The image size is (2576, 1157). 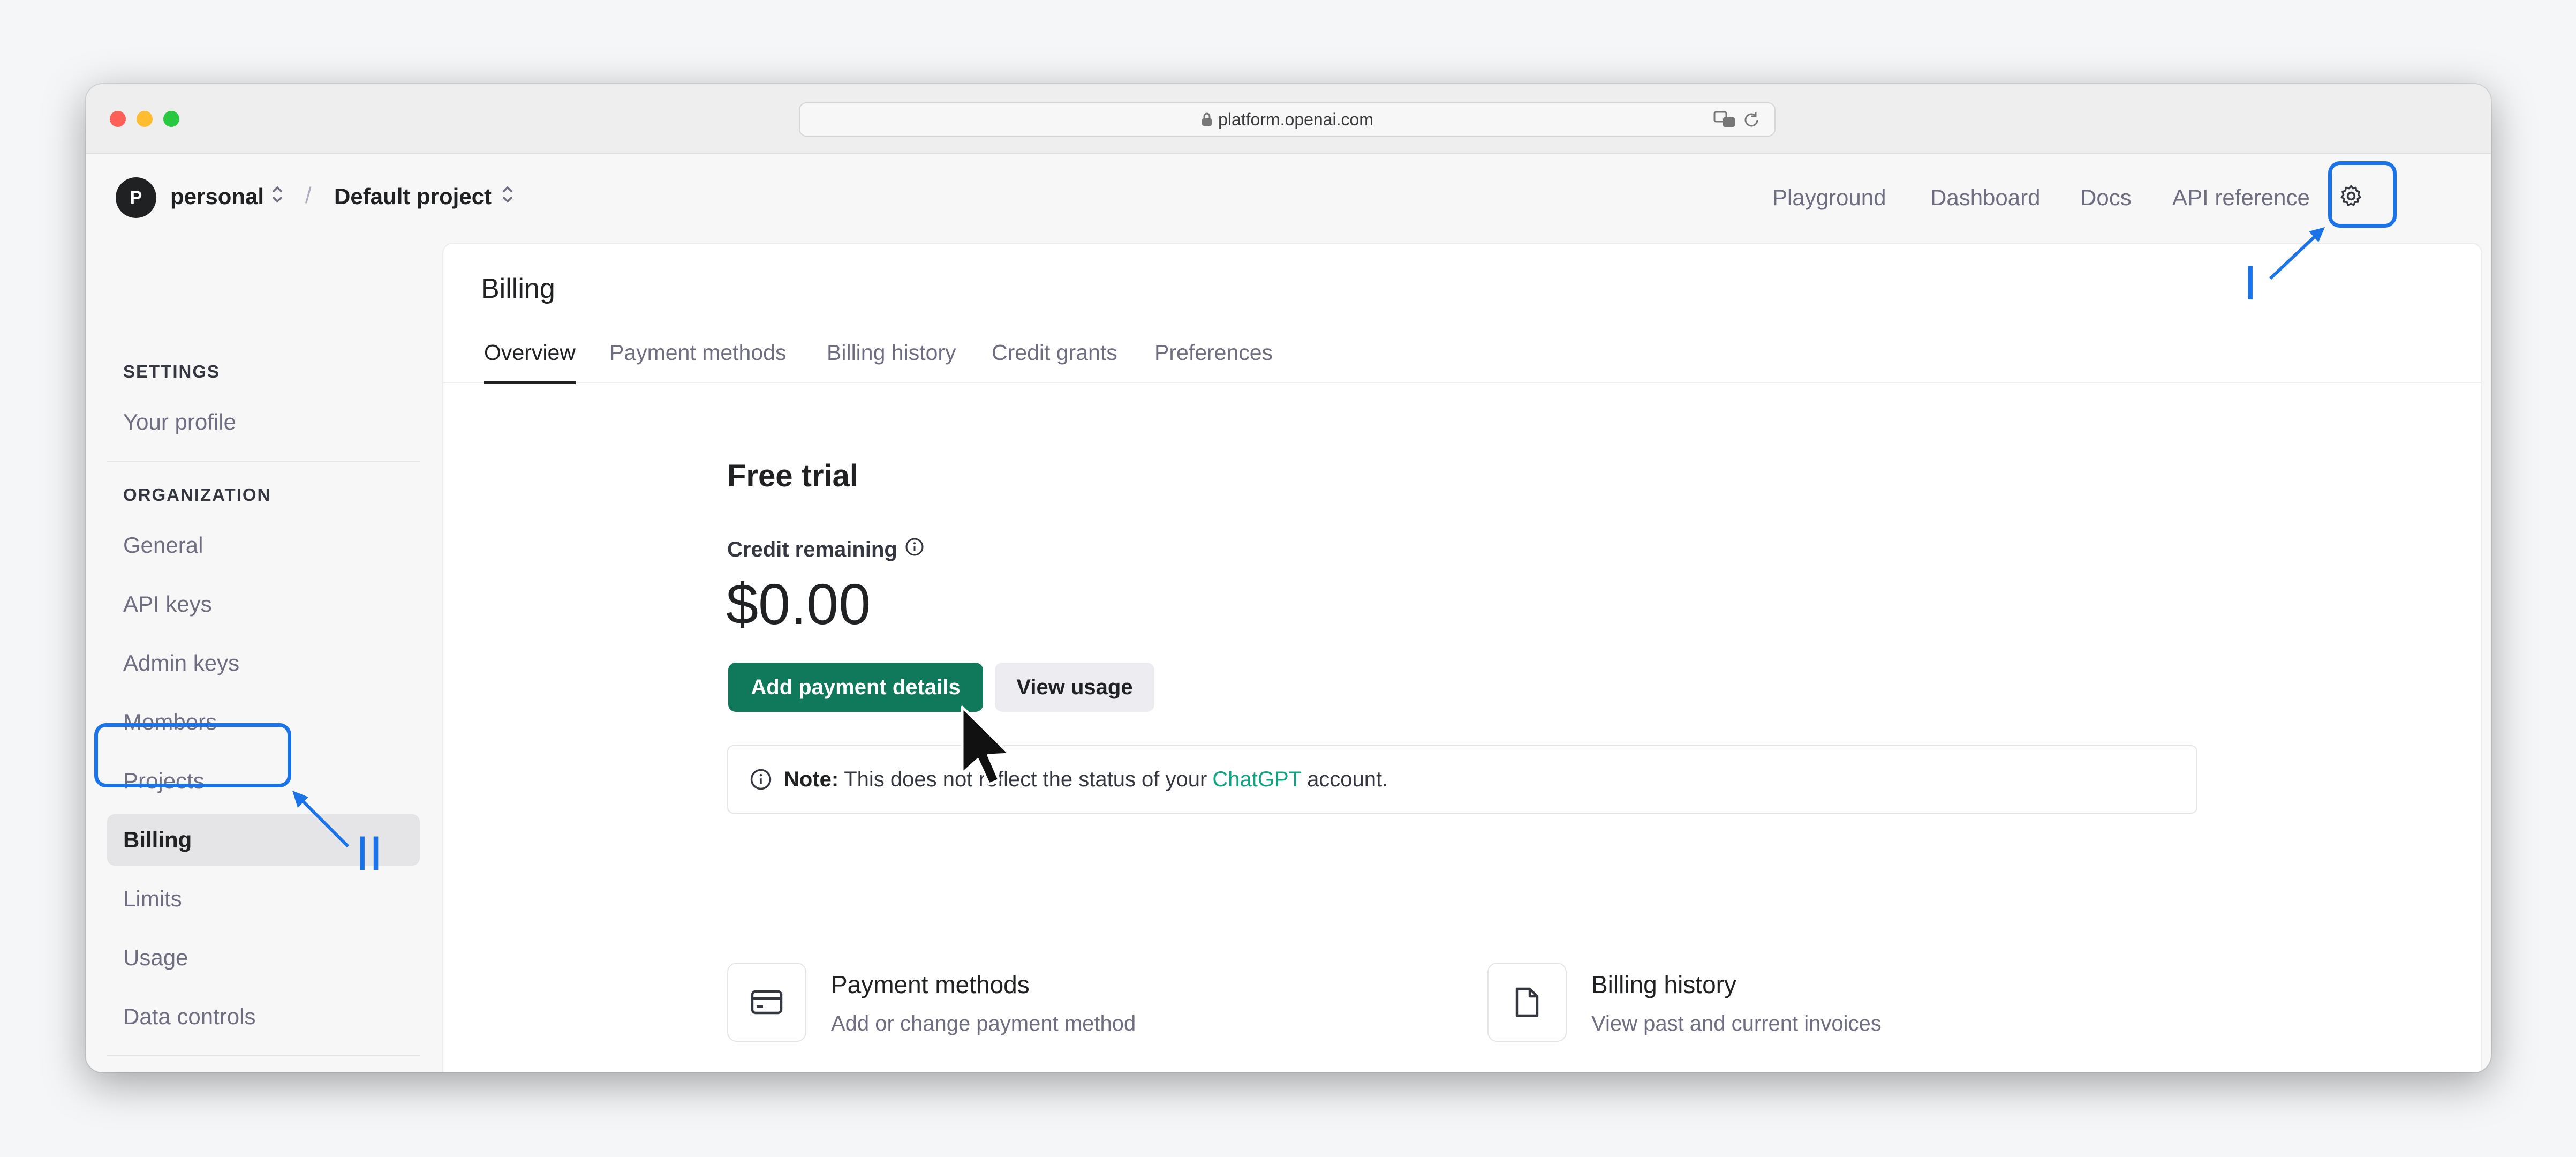 What do you see at coordinates (2106, 198) in the screenshot?
I see `nav-docs: Docs` at bounding box center [2106, 198].